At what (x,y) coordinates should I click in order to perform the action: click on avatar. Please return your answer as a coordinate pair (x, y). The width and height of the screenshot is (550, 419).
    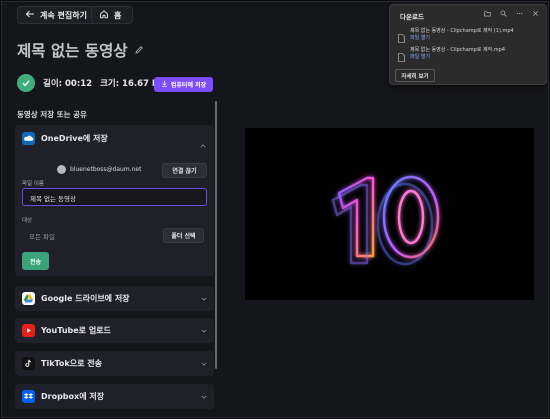
    Looking at the image, I should click on (61, 169).